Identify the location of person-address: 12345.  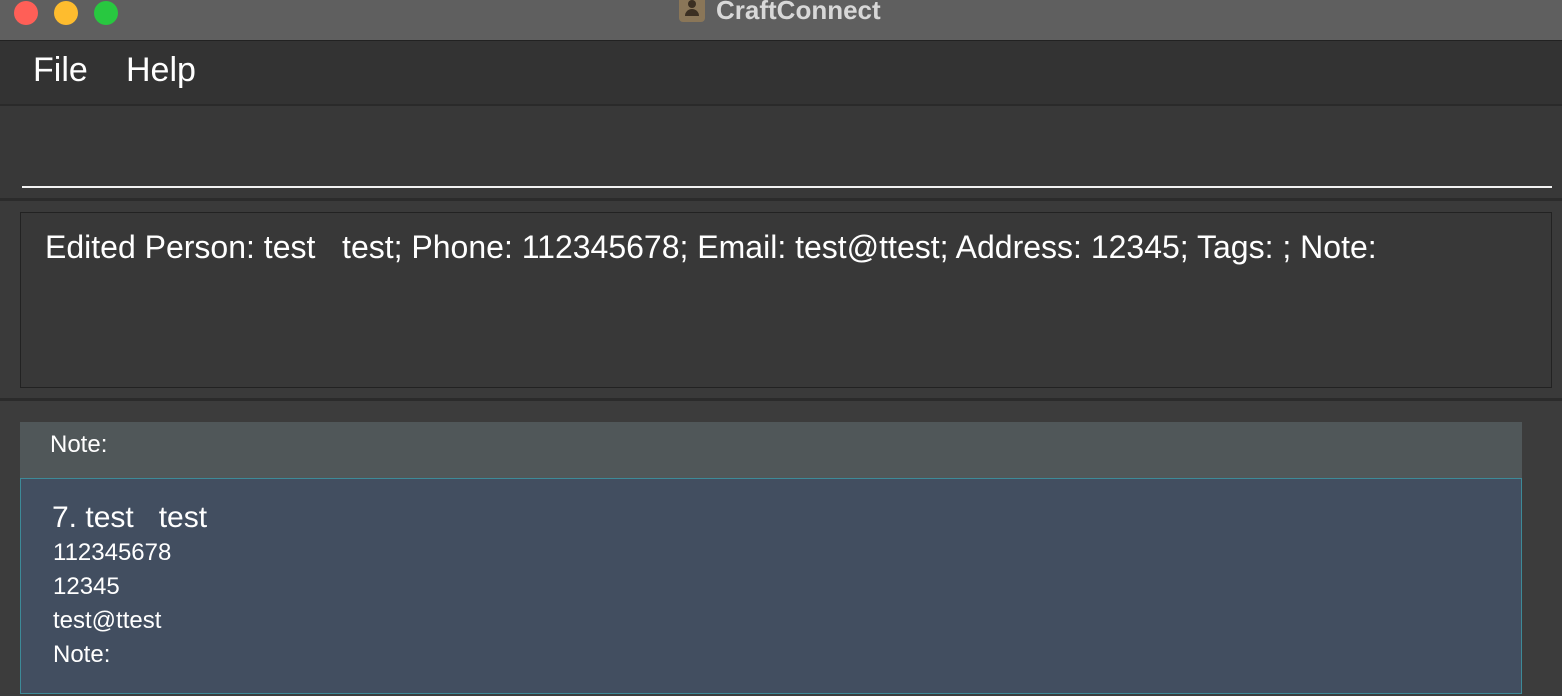
(86, 586).